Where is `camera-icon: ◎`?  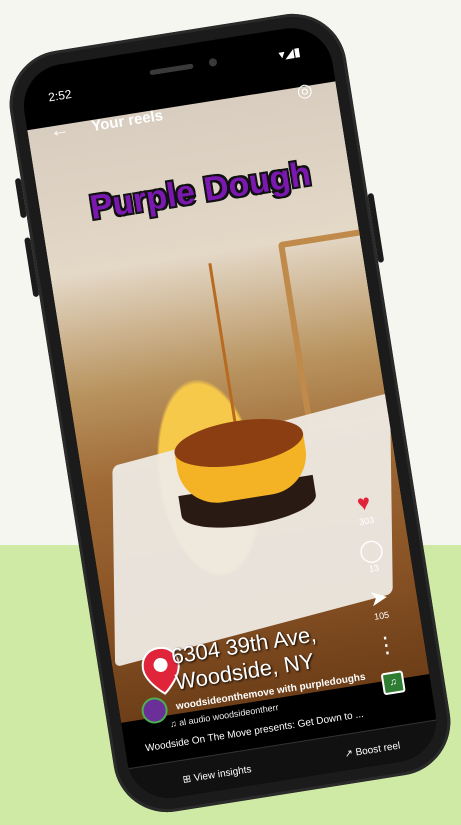 camera-icon: ◎ is located at coordinates (304, 90).